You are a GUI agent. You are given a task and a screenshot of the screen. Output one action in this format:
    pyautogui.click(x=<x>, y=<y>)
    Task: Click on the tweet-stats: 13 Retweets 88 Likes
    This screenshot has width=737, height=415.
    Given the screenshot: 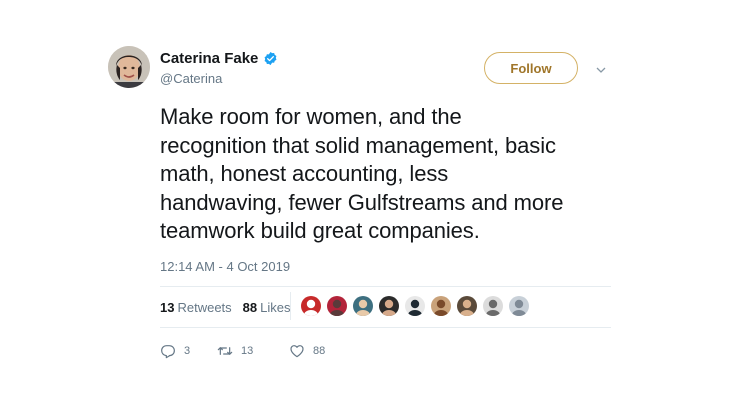 What is the action you would take?
    pyautogui.click(x=225, y=307)
    